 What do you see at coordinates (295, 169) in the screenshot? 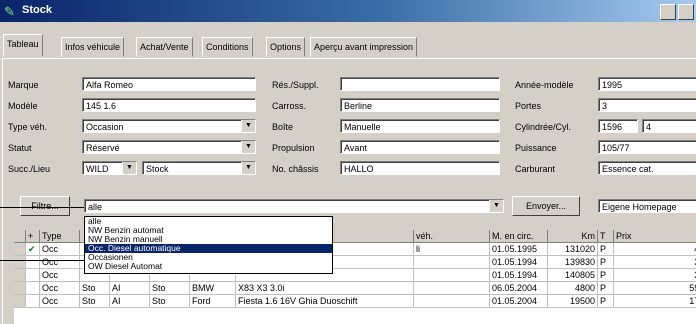
I see `no-chassis-label: No. châssis` at bounding box center [295, 169].